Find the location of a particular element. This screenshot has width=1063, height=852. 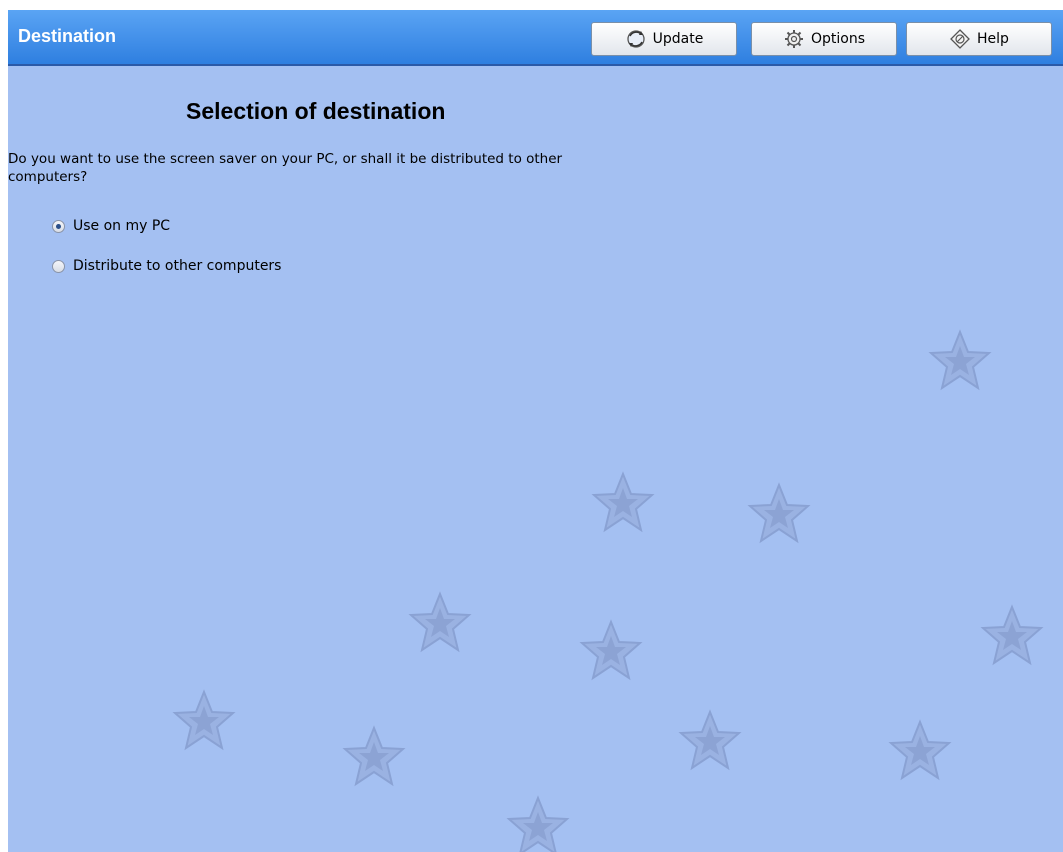

radio-button is located at coordinates (58, 266).